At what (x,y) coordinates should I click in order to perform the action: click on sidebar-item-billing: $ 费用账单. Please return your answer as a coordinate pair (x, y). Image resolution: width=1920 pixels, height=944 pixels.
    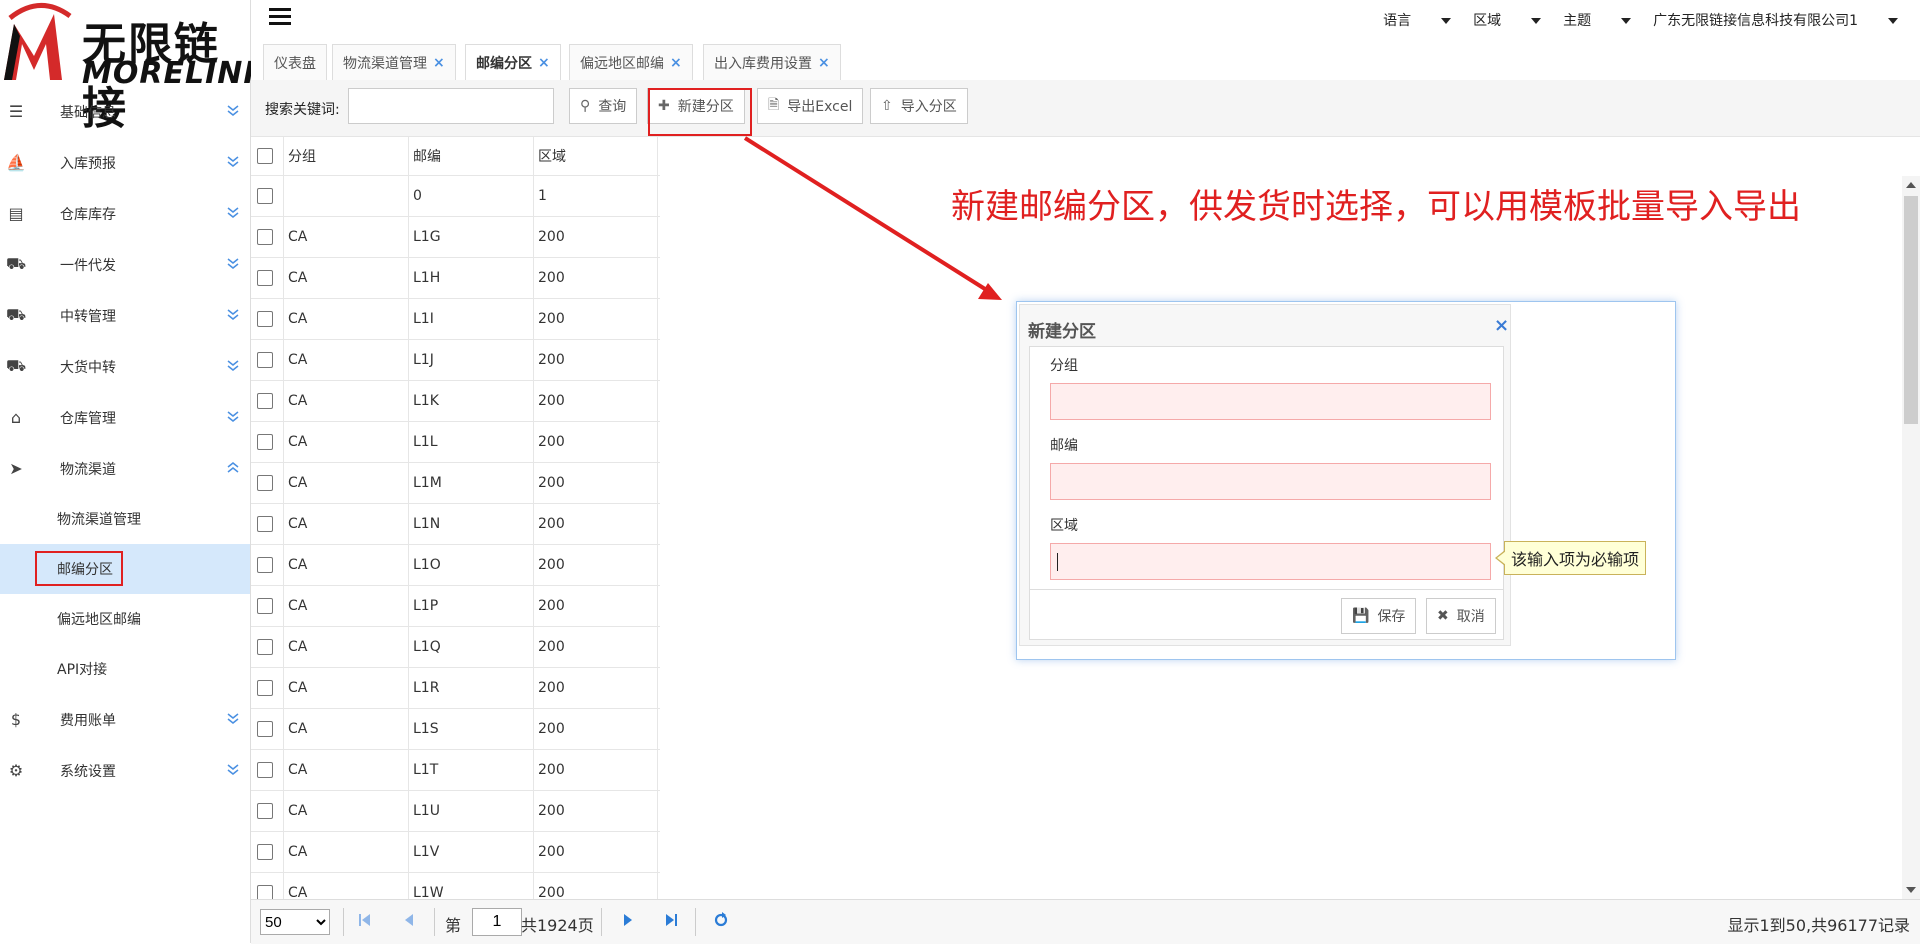
    Looking at the image, I should click on (125, 719).